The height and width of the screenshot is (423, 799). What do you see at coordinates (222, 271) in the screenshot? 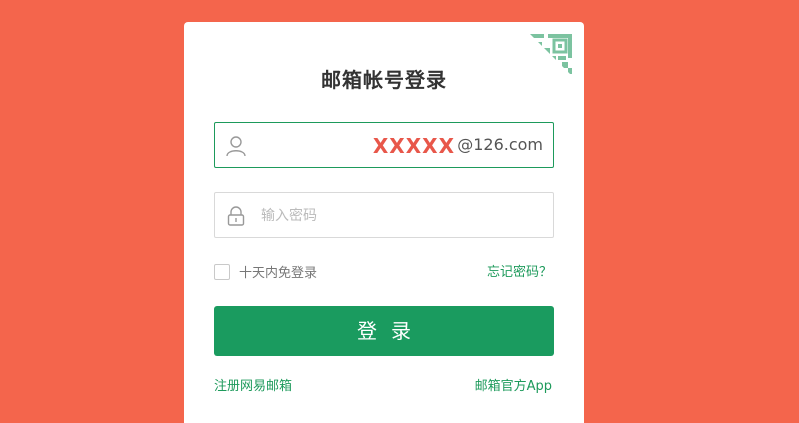
I see `remember-checkbox` at bounding box center [222, 271].